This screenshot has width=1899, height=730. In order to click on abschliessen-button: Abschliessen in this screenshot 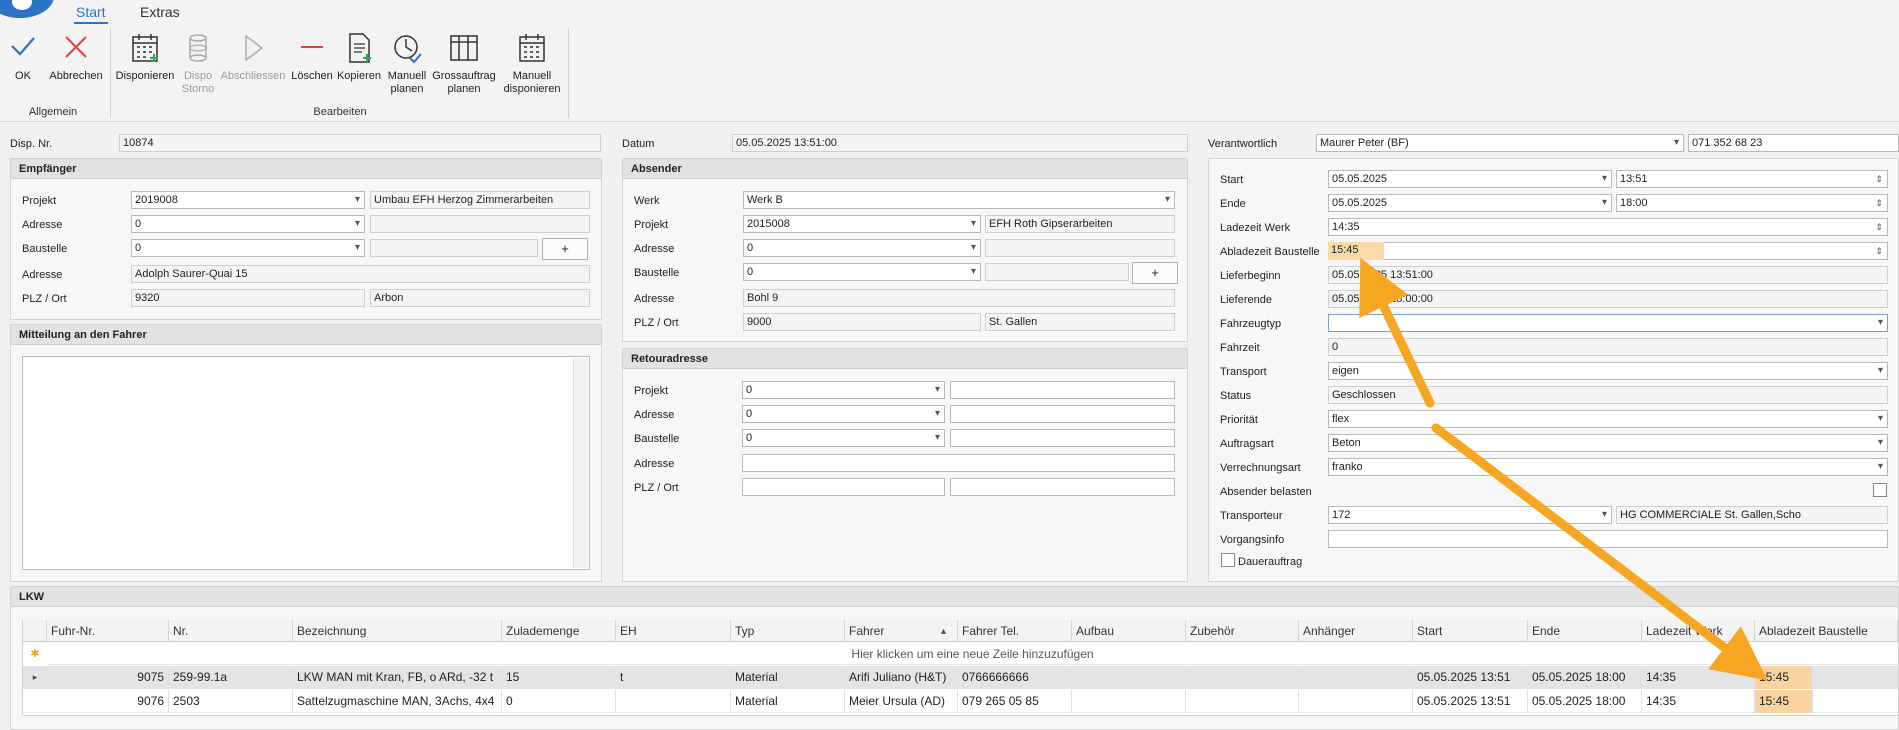, I will do `click(253, 57)`.